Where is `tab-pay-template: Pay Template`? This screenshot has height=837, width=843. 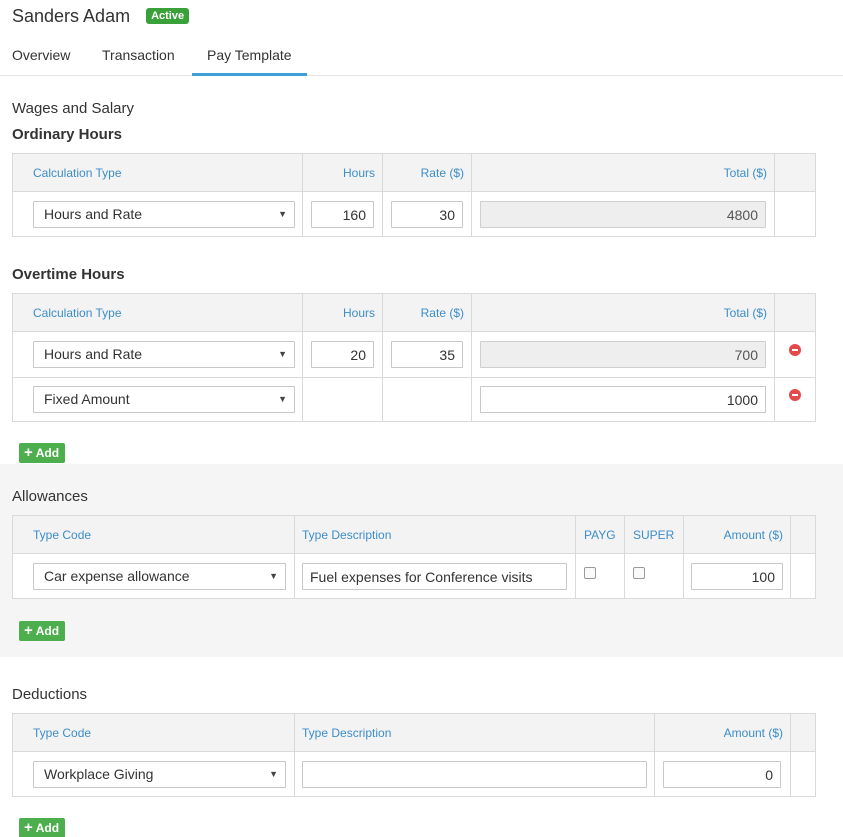 tab-pay-template: Pay Template is located at coordinates (249, 55).